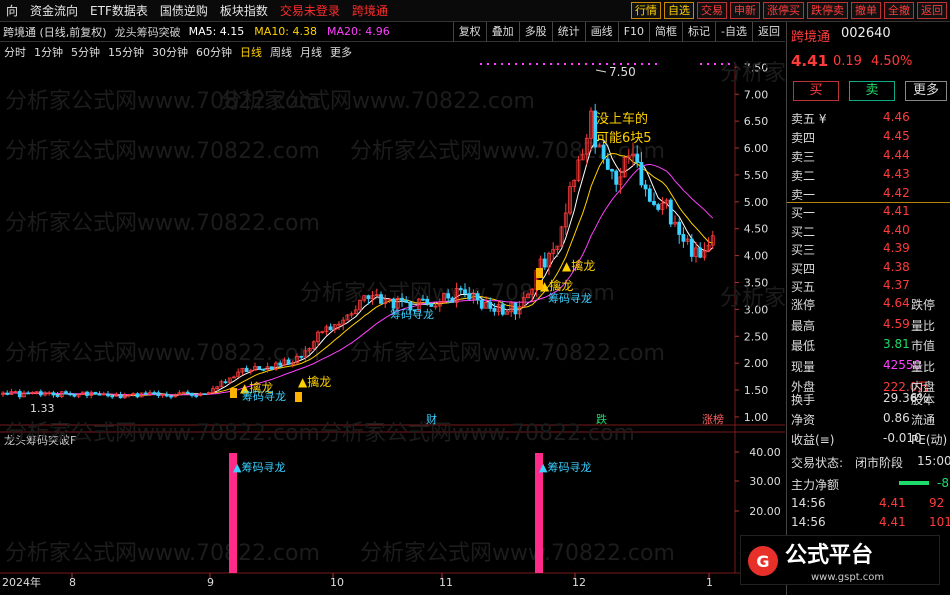 This screenshot has width=950, height=595. Describe the element at coordinates (768, 31) in the screenshot. I see `tool-return: 返回` at that location.